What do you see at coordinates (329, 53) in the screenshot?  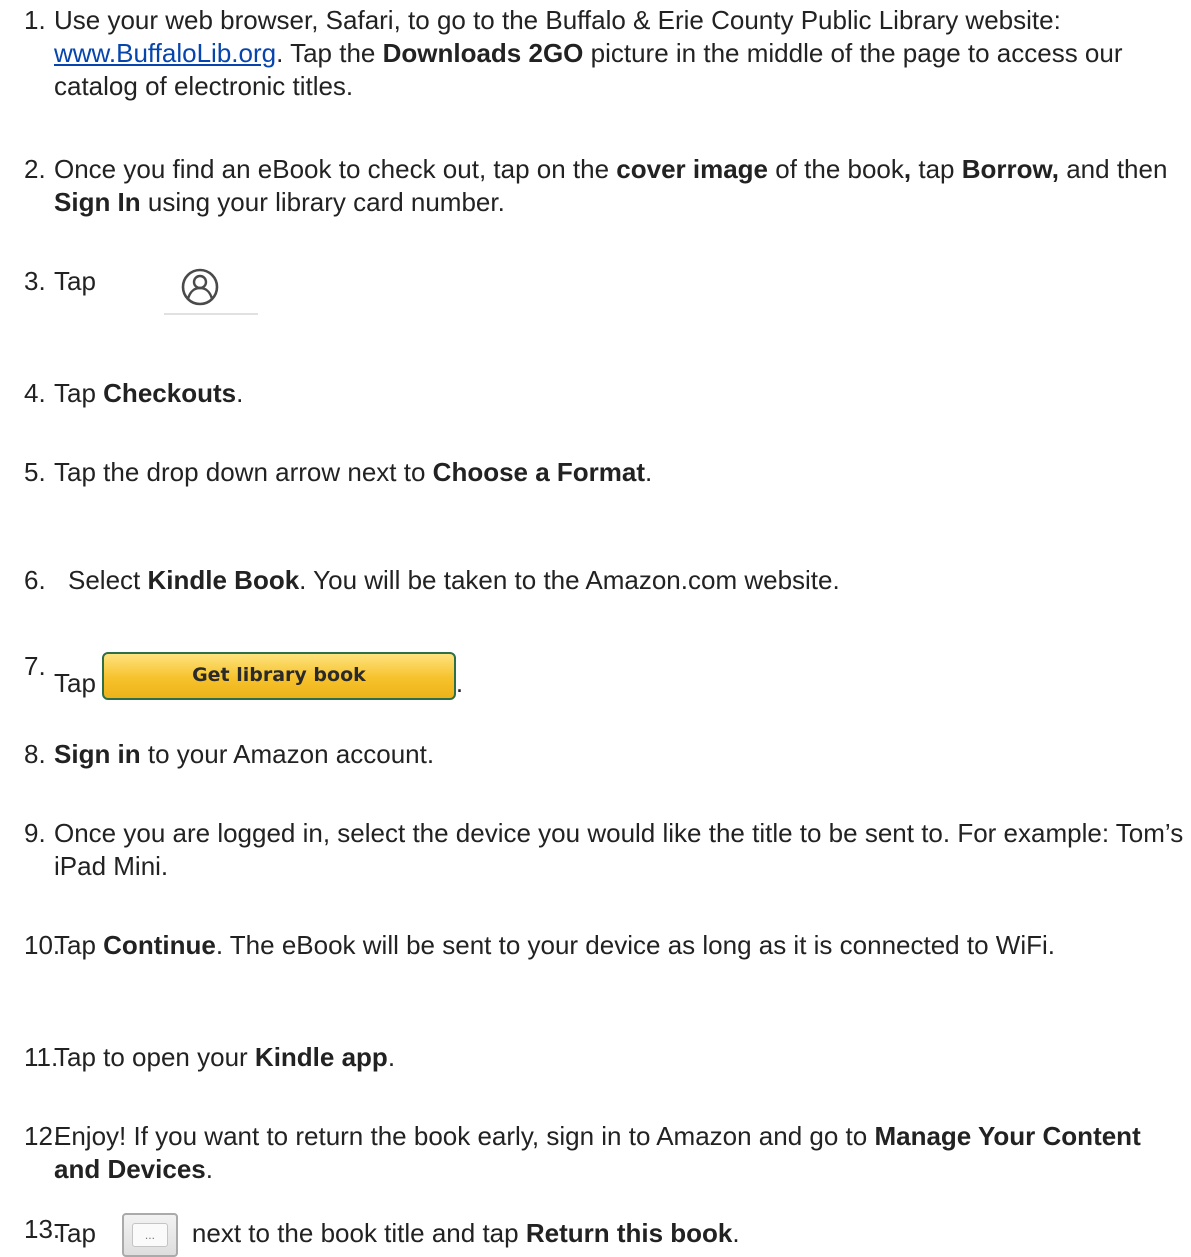 I see `step-text: . Tap the` at bounding box center [329, 53].